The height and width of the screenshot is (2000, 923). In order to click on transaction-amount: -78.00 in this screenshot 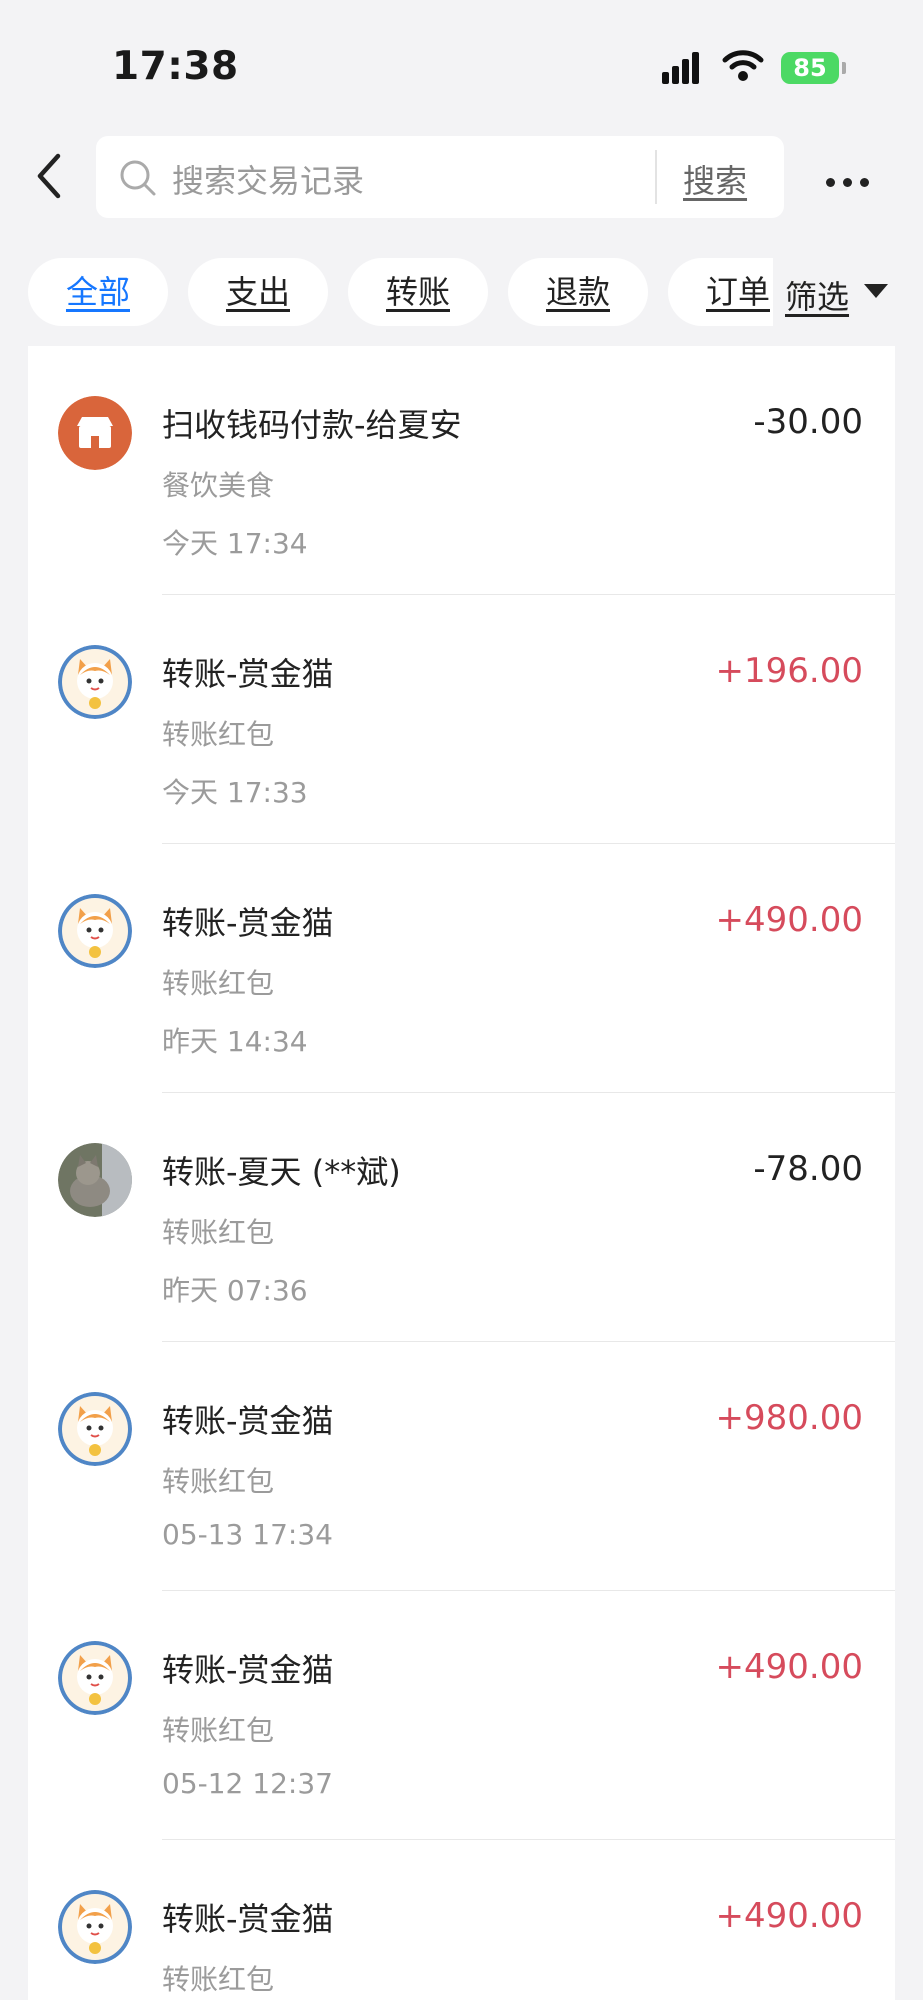, I will do `click(808, 1169)`.